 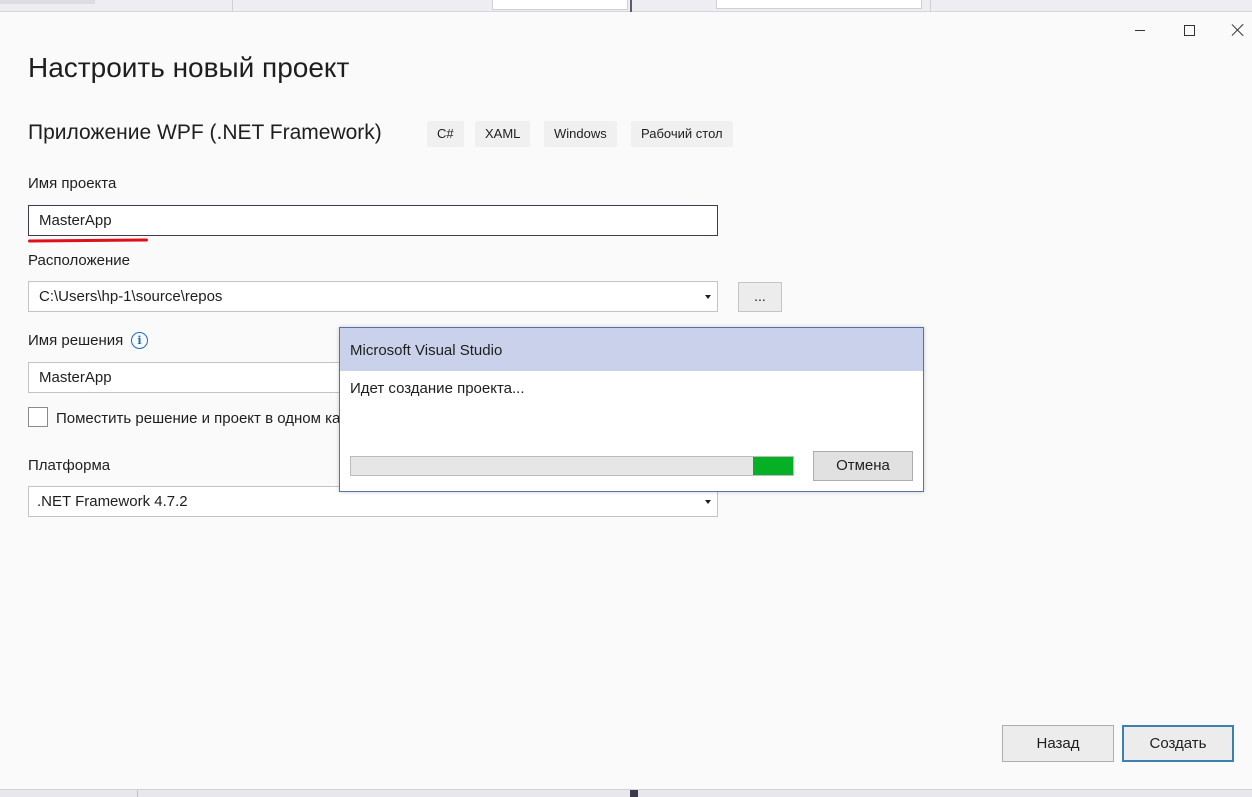 What do you see at coordinates (1238, 30) in the screenshot?
I see `close-icon` at bounding box center [1238, 30].